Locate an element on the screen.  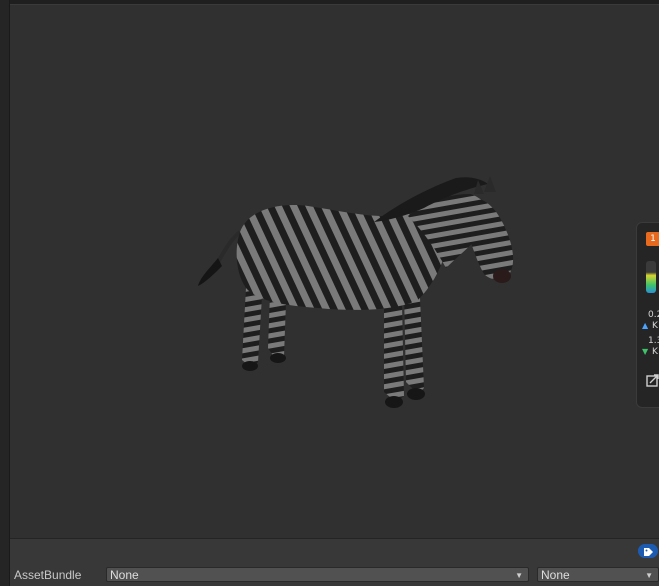
asset-bundle-label: AssetBundle is located at coordinates (48, 575).